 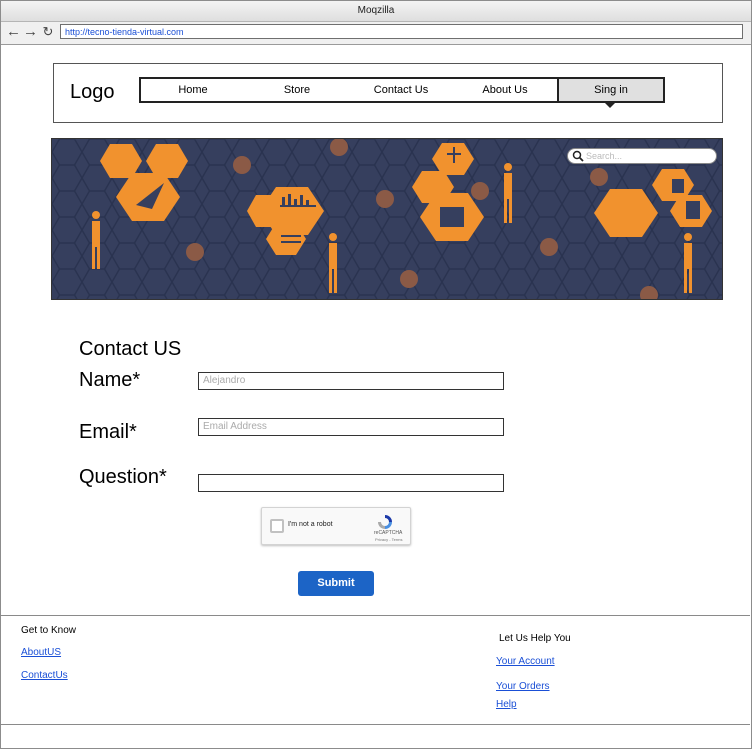 I want to click on footer-link-your-account: Your Account, so click(x=525, y=661).